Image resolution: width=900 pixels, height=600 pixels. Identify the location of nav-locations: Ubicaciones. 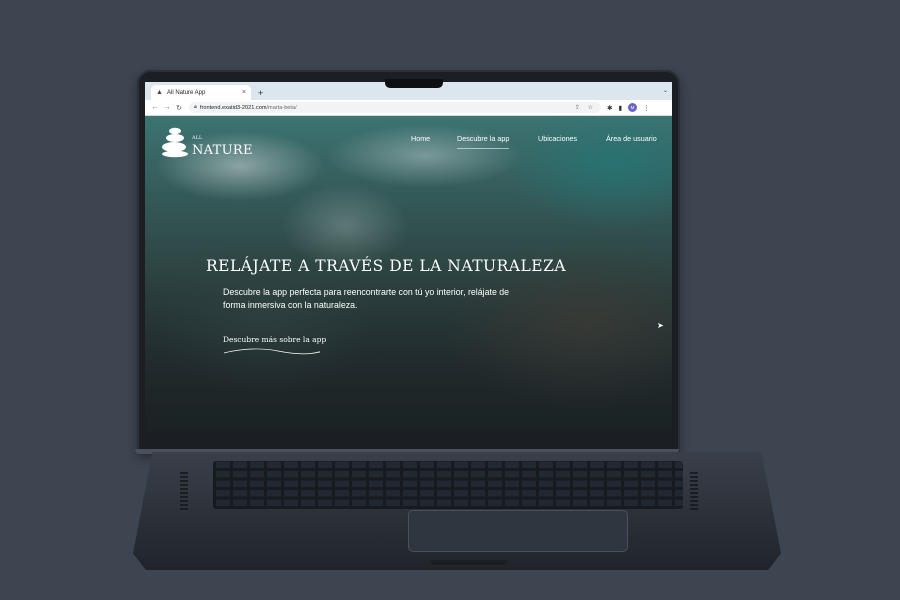
(557, 138).